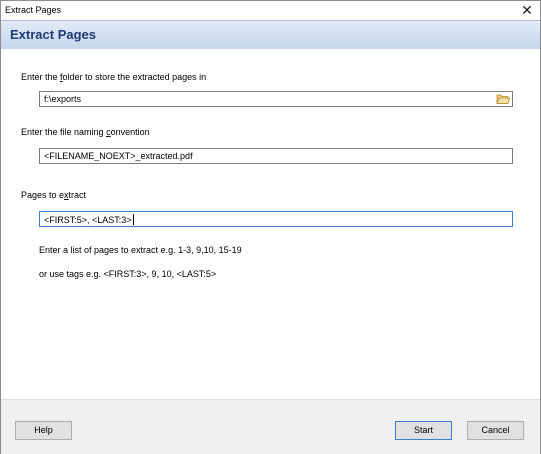 The height and width of the screenshot is (454, 541). Describe the element at coordinates (89, 219) in the screenshot. I see `pages-input-value: <FIRST:5>, <LAST:3>` at that location.